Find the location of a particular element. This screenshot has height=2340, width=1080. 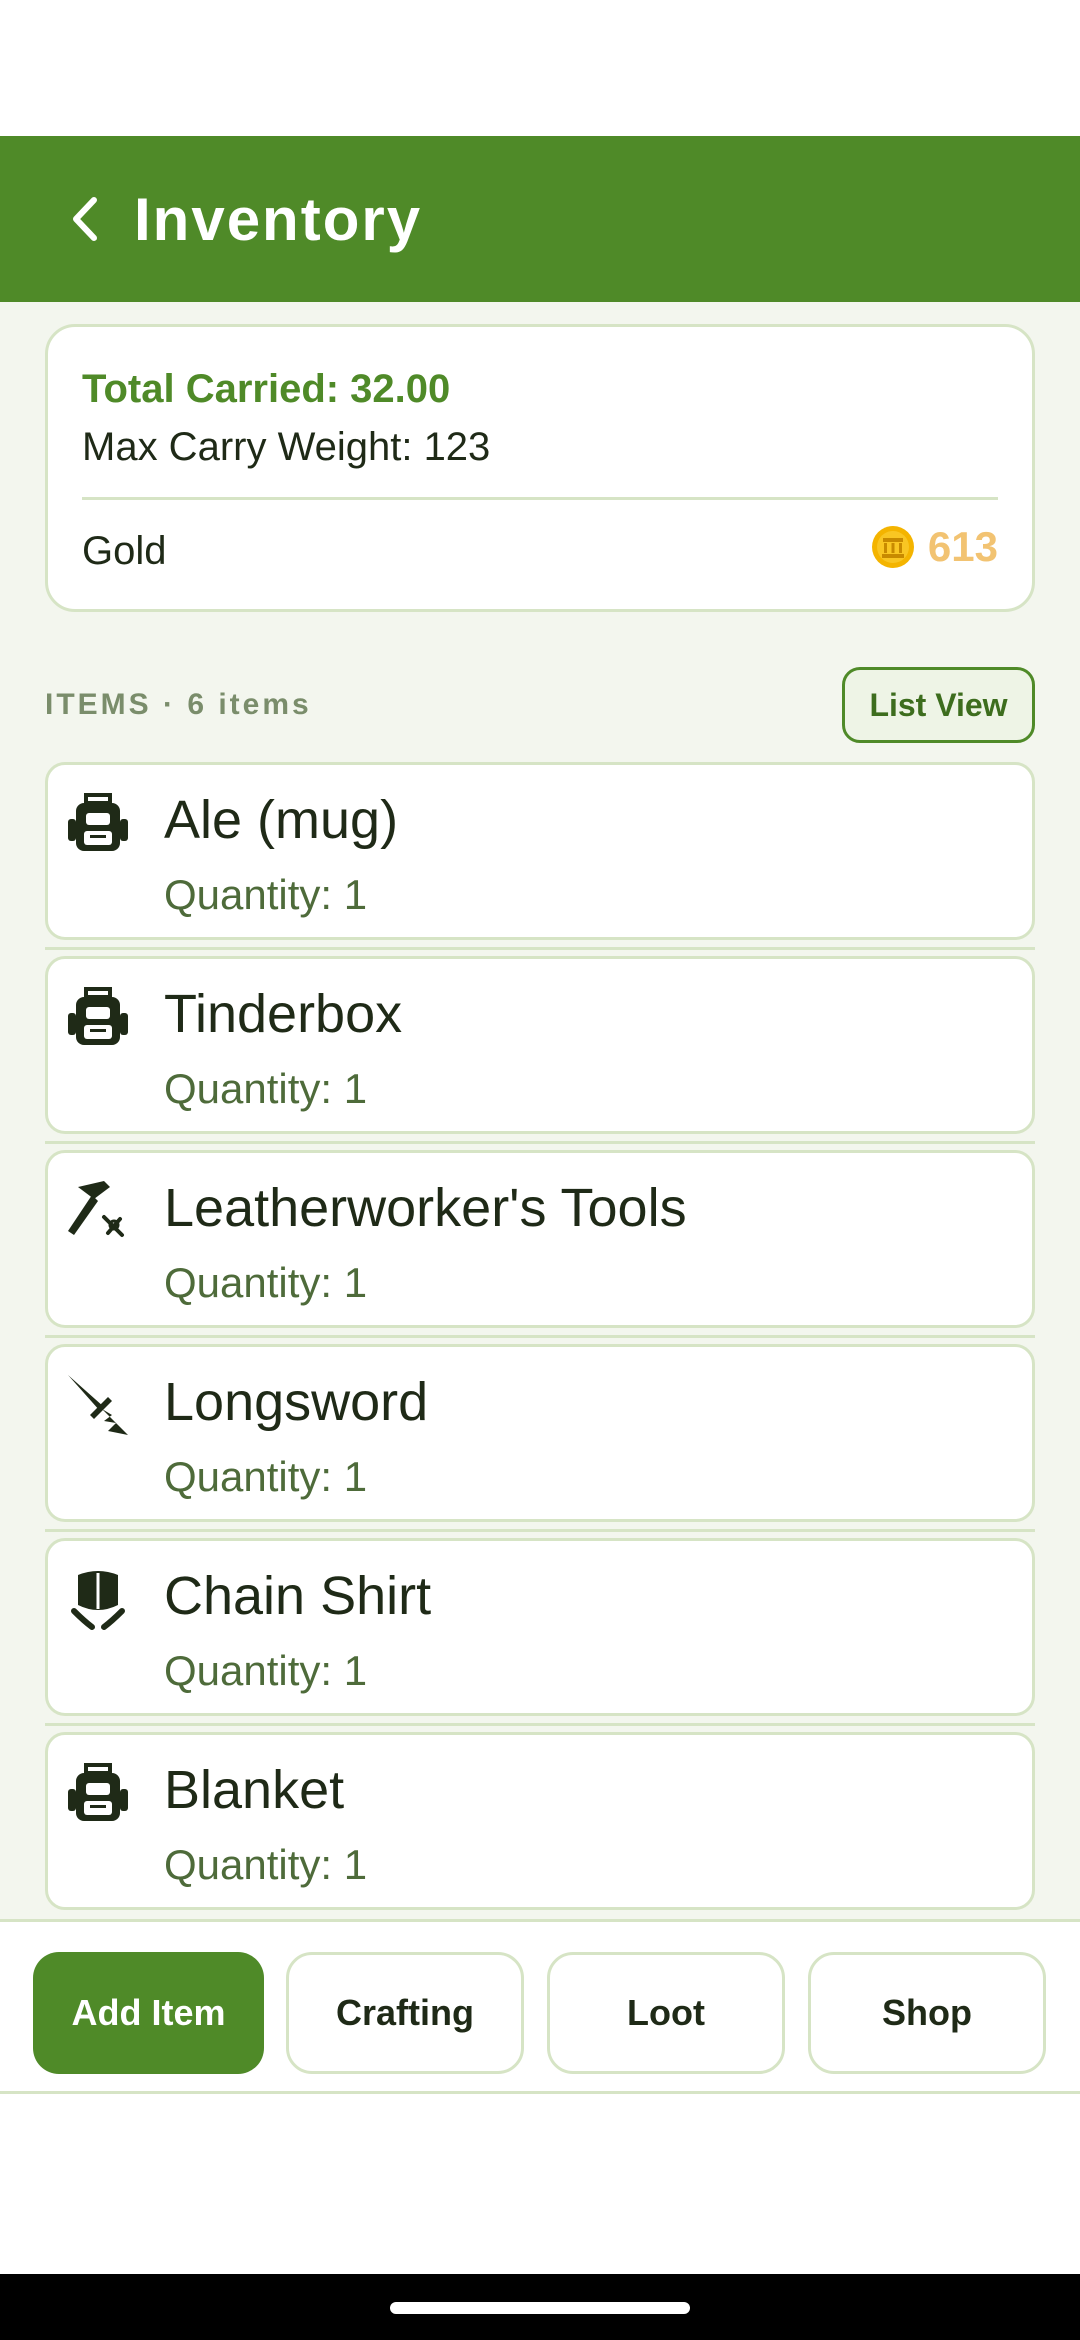

system-navigation-bar is located at coordinates (540, 2307).